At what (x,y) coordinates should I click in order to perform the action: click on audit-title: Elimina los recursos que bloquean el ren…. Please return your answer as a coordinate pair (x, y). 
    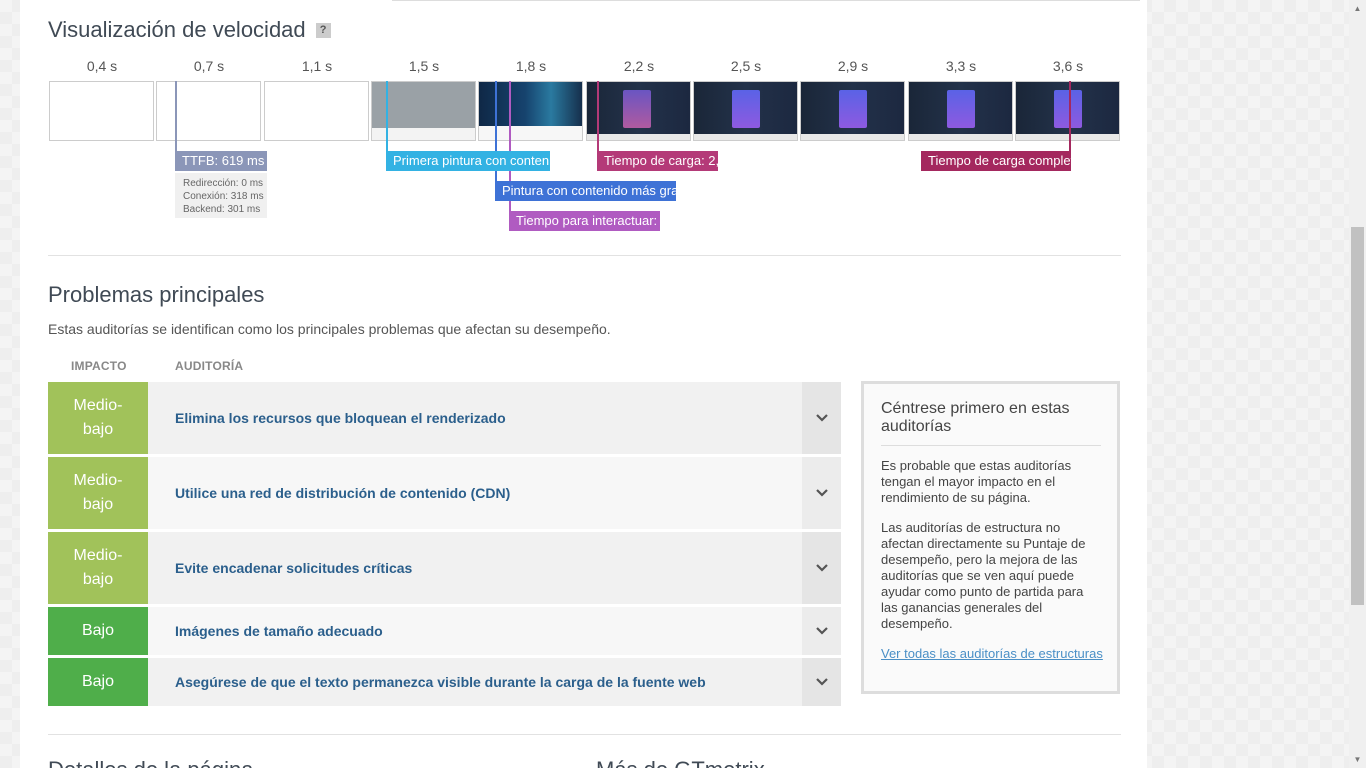
    Looking at the image, I should click on (475, 418).